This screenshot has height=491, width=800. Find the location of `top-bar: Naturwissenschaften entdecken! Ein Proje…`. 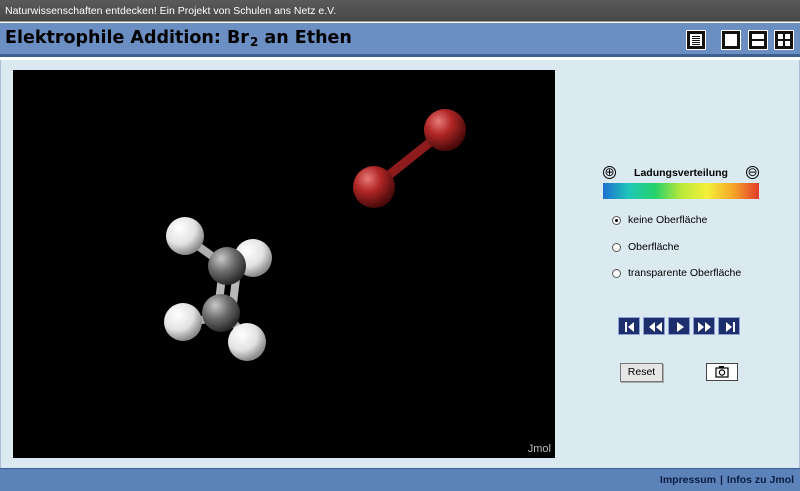

top-bar: Naturwissenschaften entdecken! Ein Proje… is located at coordinates (400, 11).